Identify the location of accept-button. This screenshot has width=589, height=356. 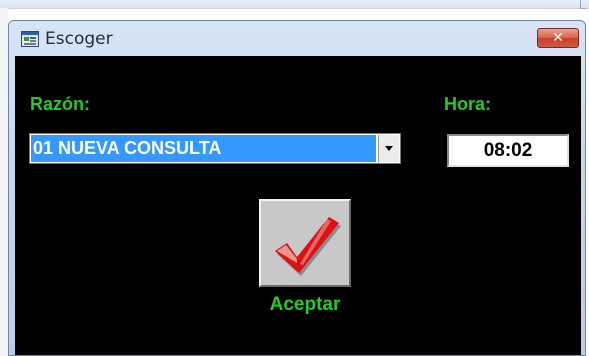
(305, 243).